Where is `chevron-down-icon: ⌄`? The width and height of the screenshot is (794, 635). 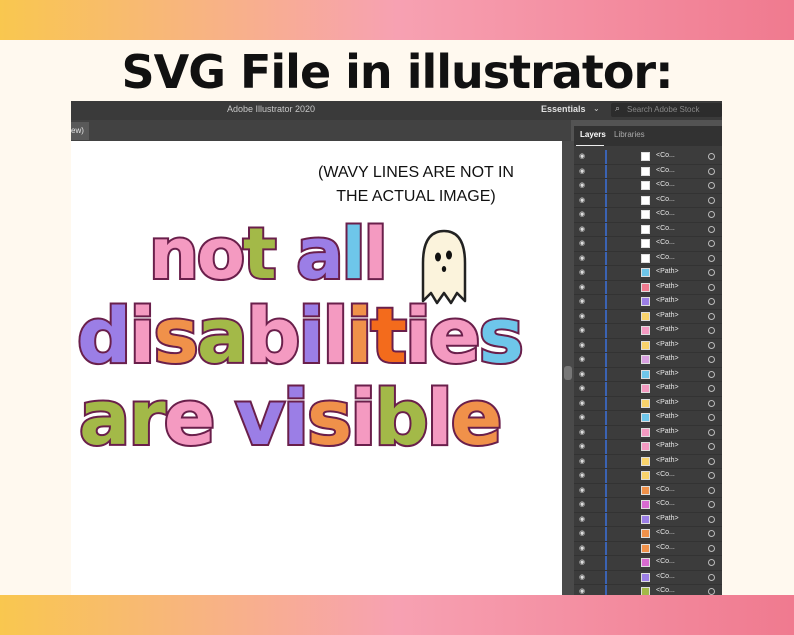 chevron-down-icon: ⌄ is located at coordinates (596, 108).